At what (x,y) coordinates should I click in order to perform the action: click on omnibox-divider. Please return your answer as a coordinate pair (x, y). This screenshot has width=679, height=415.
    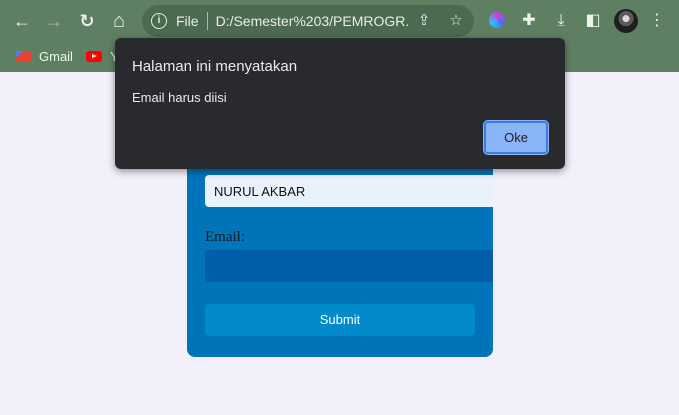
    Looking at the image, I should click on (207, 21).